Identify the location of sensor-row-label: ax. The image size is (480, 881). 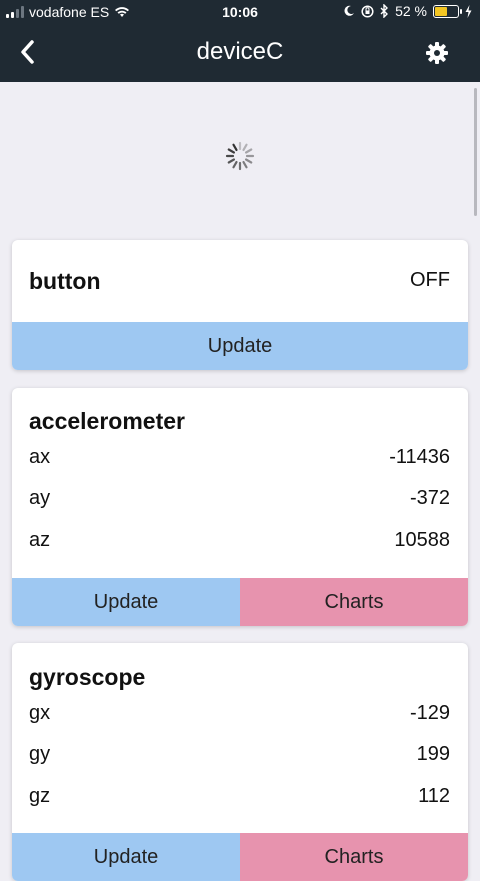
(40, 457).